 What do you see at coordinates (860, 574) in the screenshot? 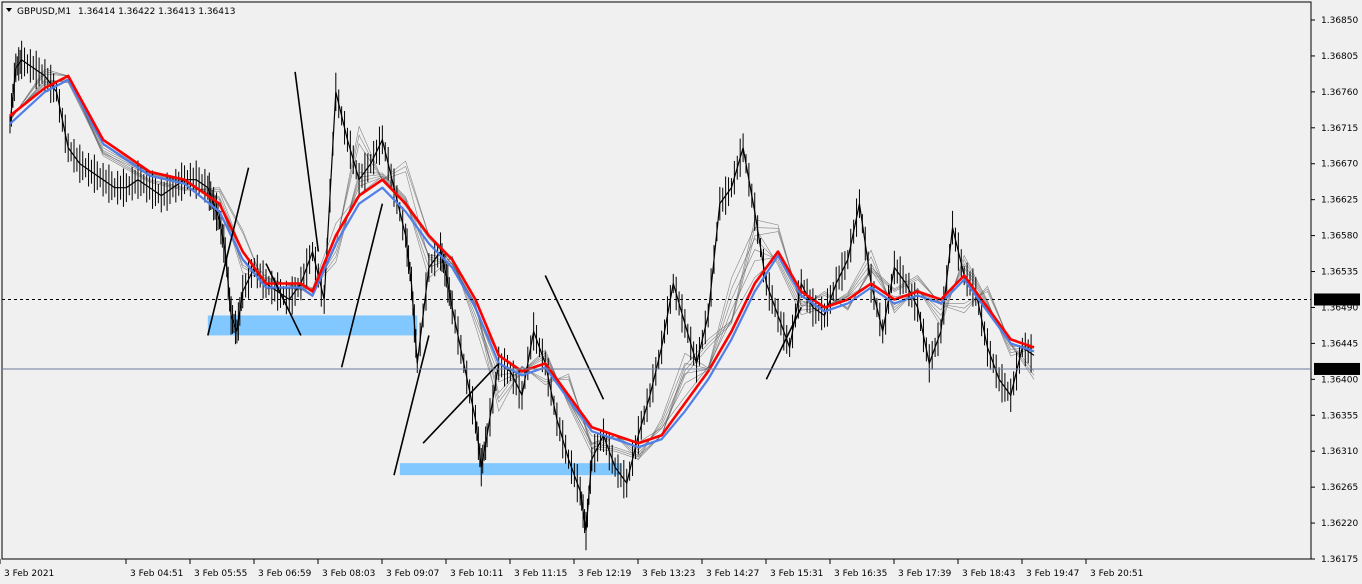
I see `x-tick-label: 3 Feb 16:35` at bounding box center [860, 574].